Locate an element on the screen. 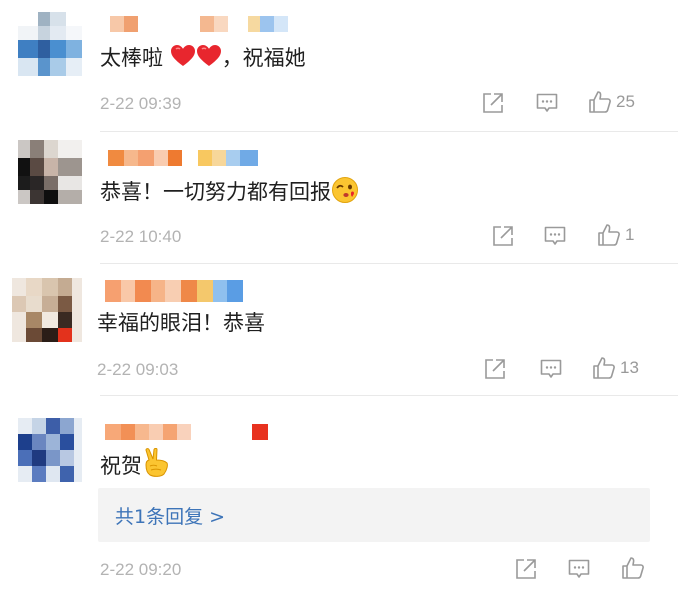 This screenshot has height=599, width=678. comment-text: 祝贺 is located at coordinates (136, 466).